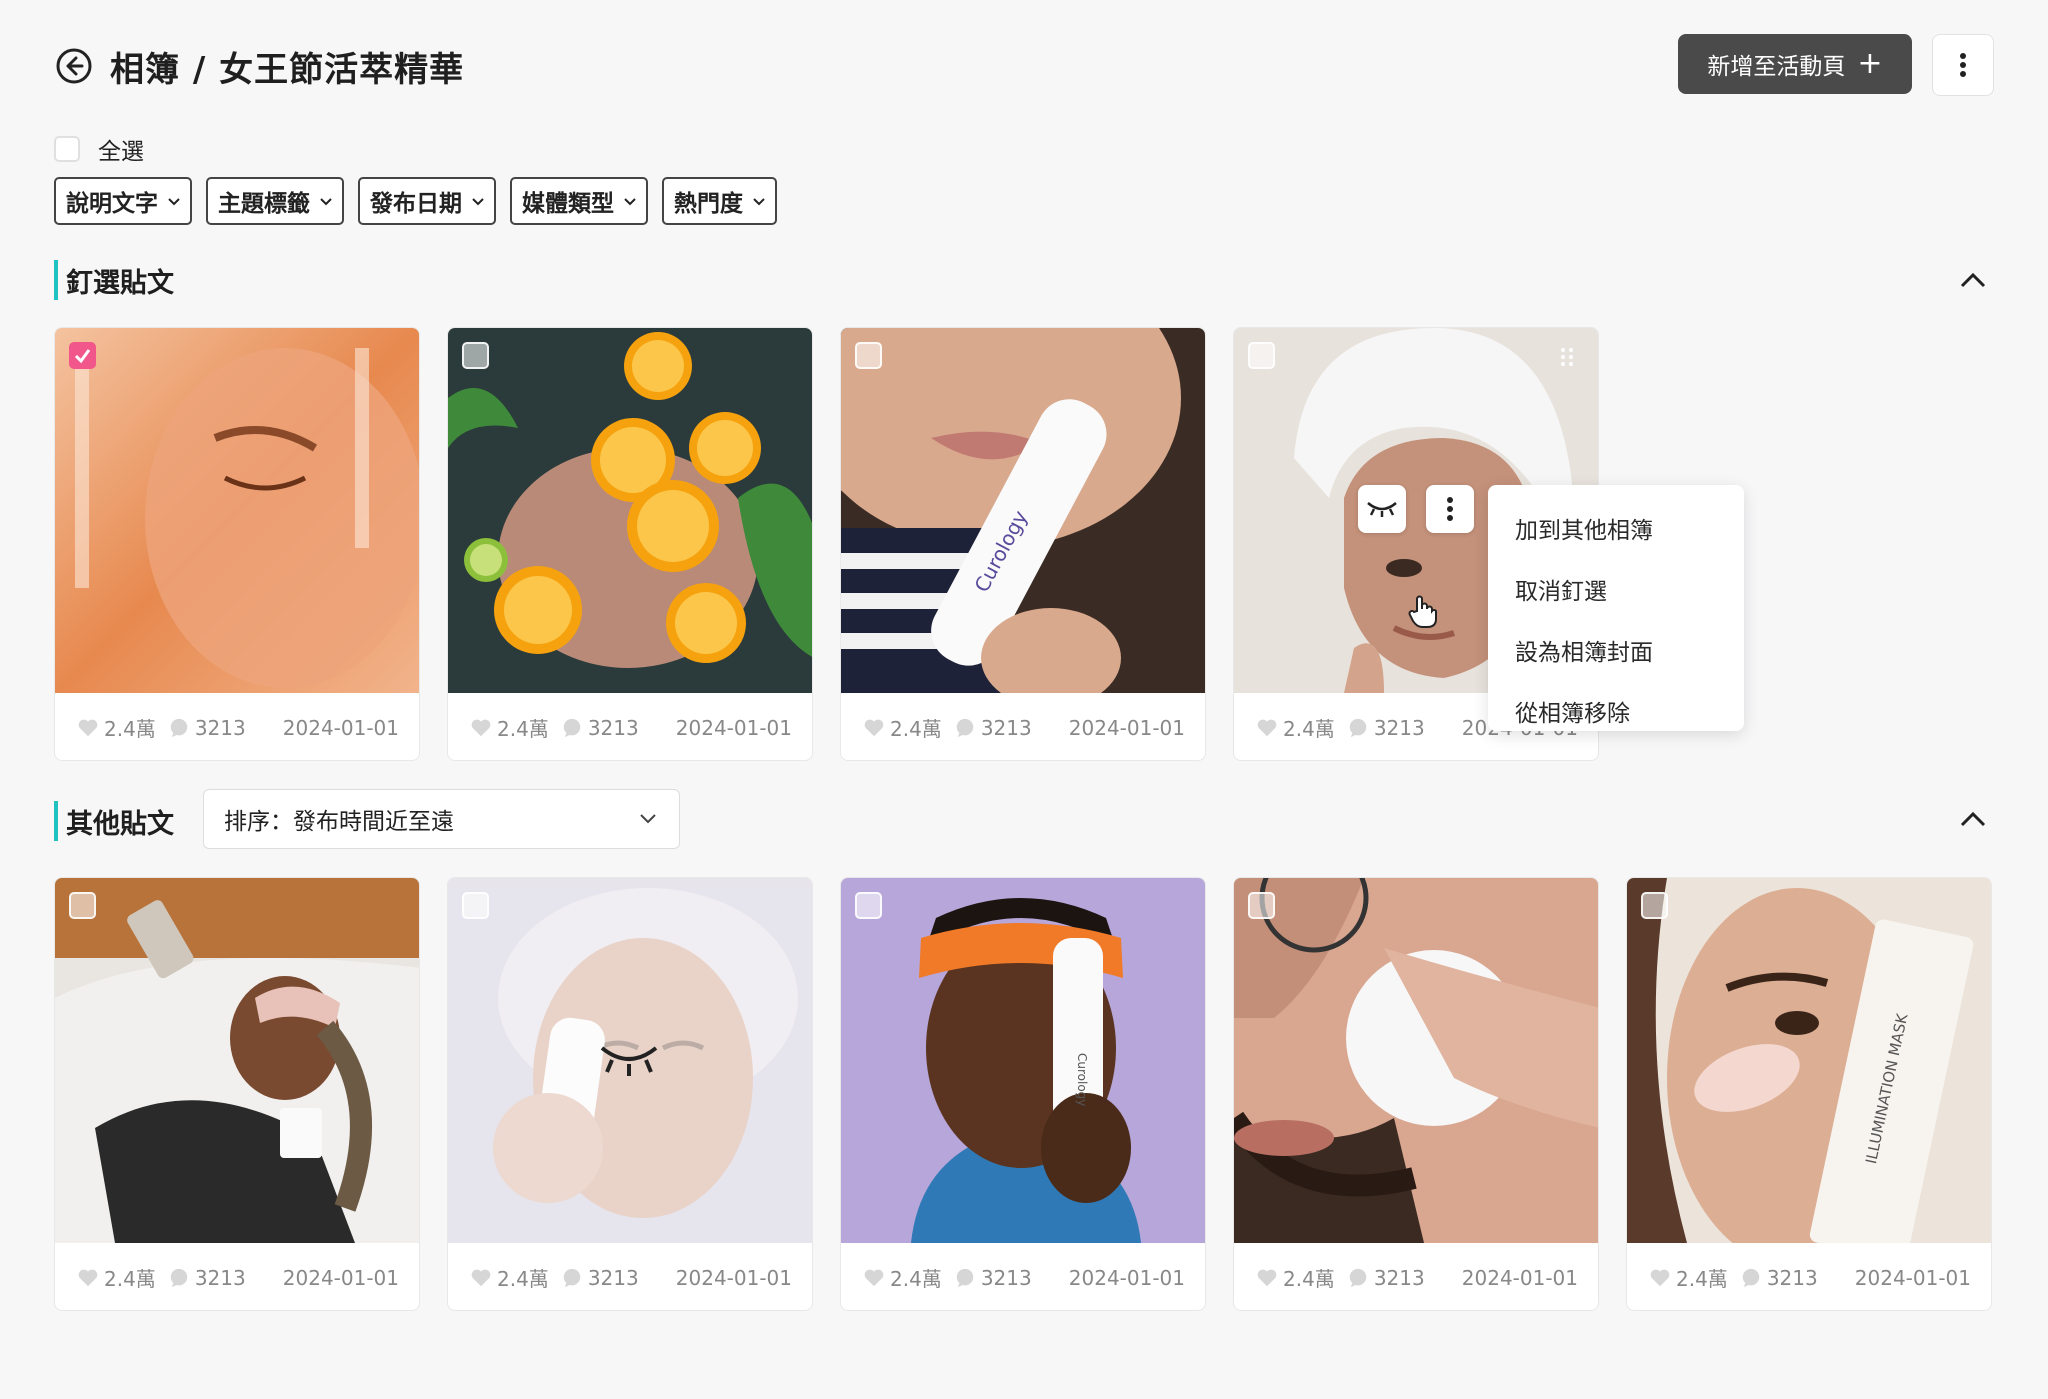 Image resolution: width=2048 pixels, height=1399 pixels. I want to click on filter-caption: 說明文字, so click(123, 201).